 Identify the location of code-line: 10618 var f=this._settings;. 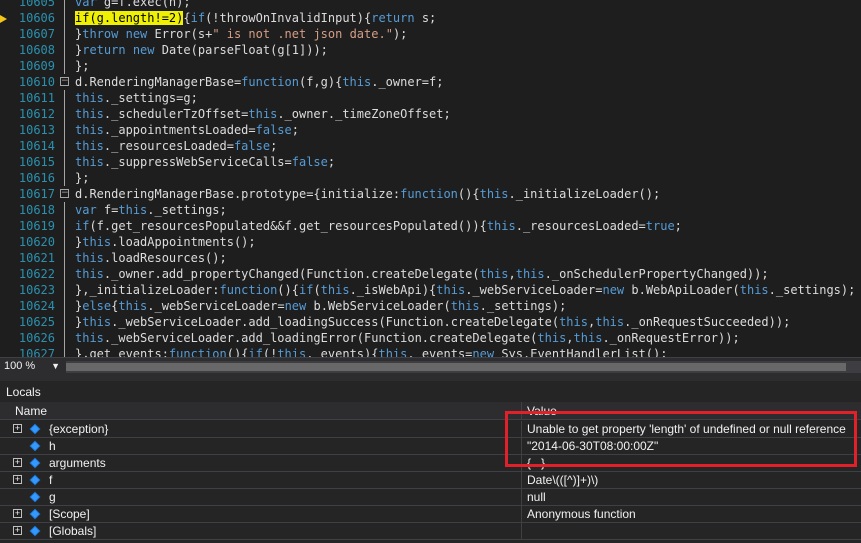
(430, 210).